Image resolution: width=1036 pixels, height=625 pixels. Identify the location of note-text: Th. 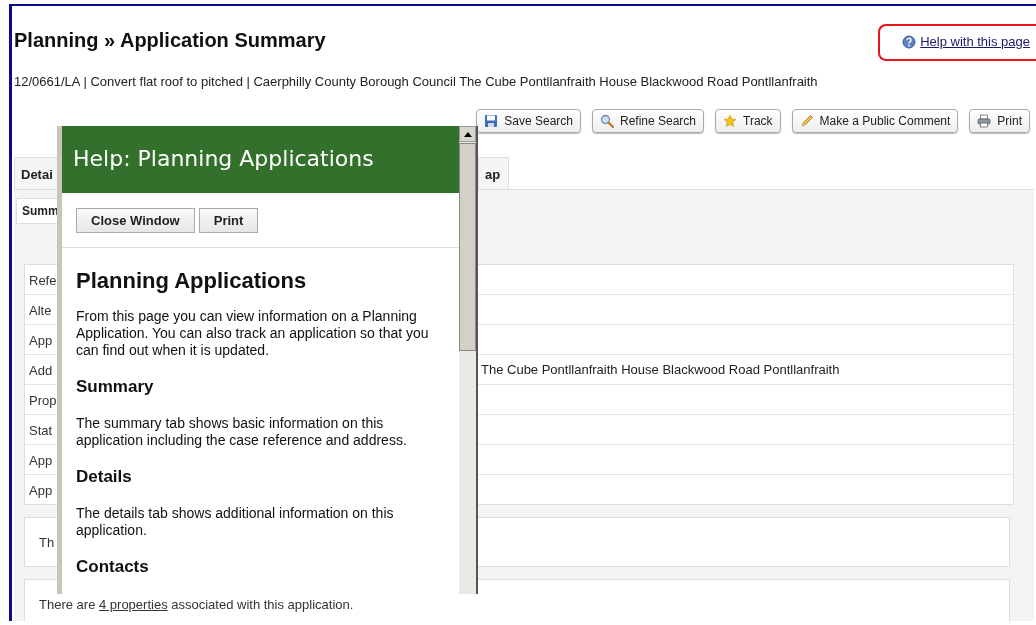
(47, 542).